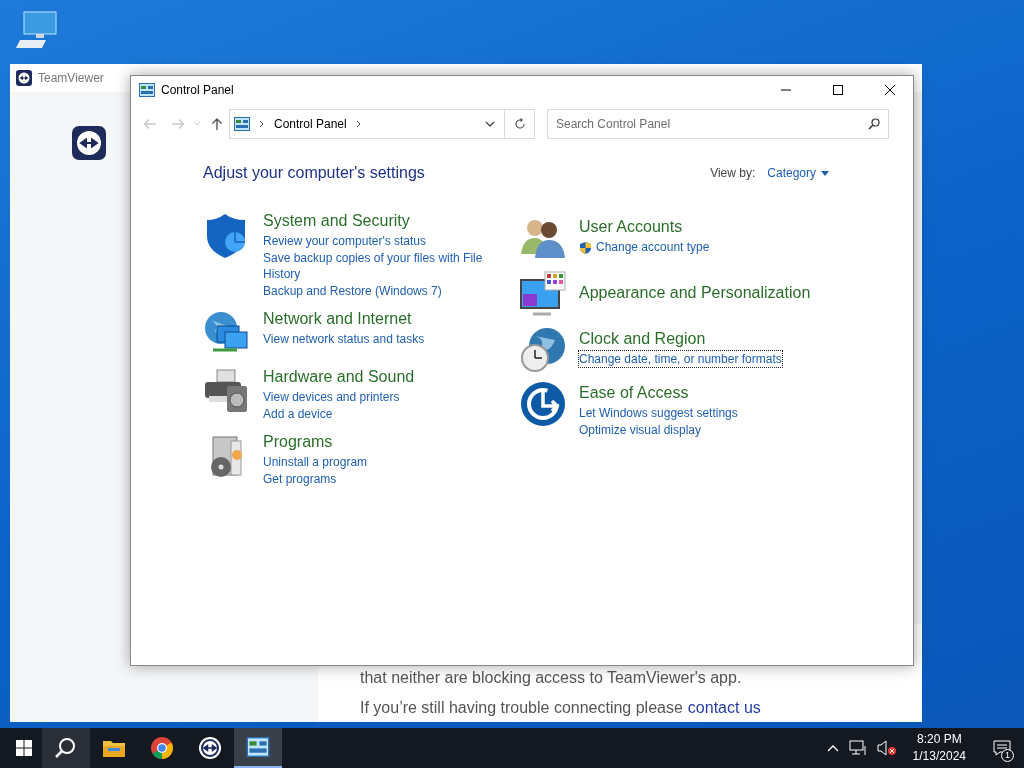 The height and width of the screenshot is (768, 1024). Describe the element at coordinates (345, 241) in the screenshot. I see `task-link: Review your computer's status` at that location.